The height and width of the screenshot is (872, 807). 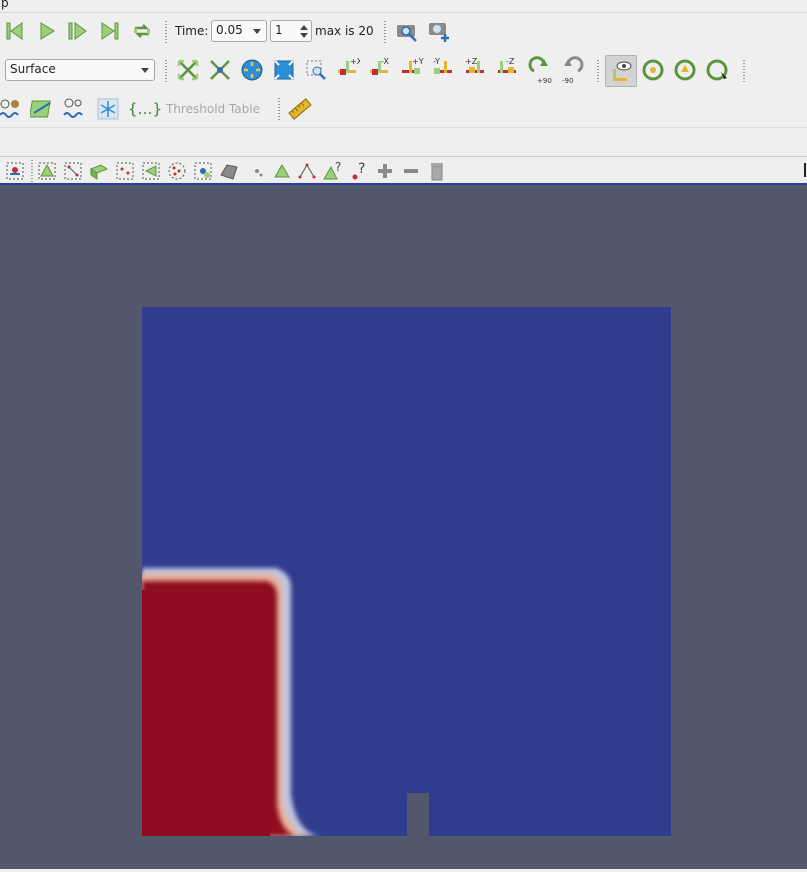 What do you see at coordinates (685, 70) in the screenshot?
I see `reset-center-icon` at bounding box center [685, 70].